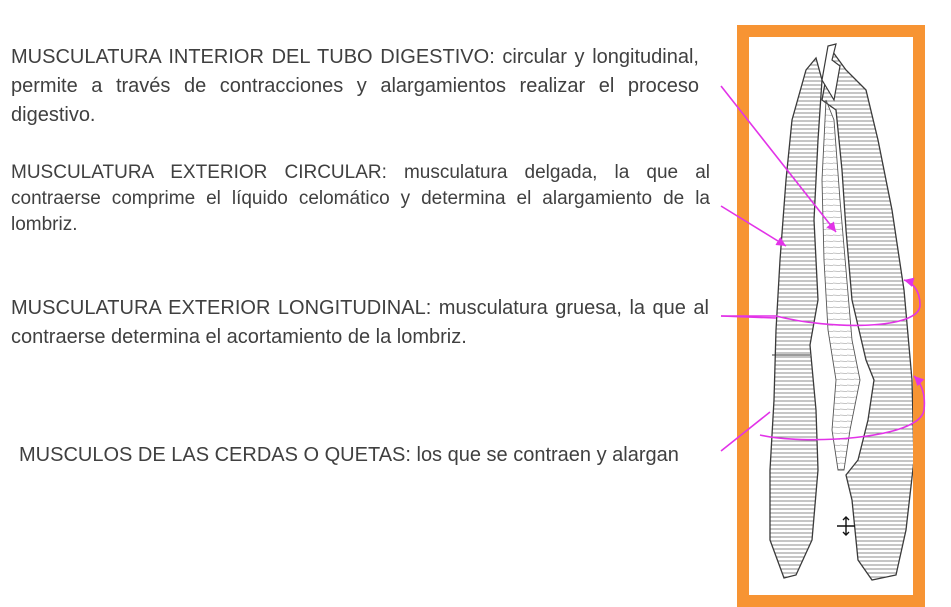 Image resolution: width=951 pixels, height=607 pixels. I want to click on earthworm-section-drawing, so click(841, 312).